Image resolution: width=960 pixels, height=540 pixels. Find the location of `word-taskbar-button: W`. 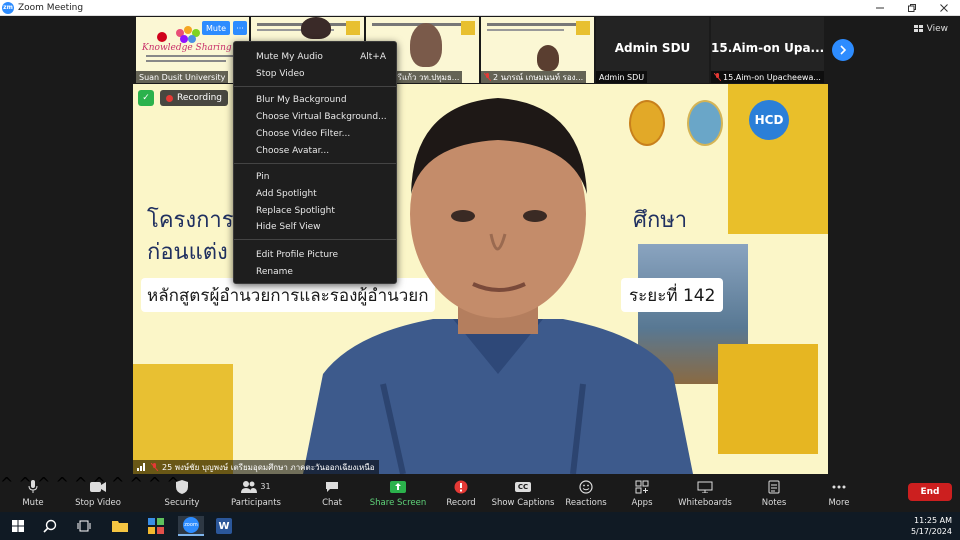

word-taskbar-button: W is located at coordinates (224, 526).